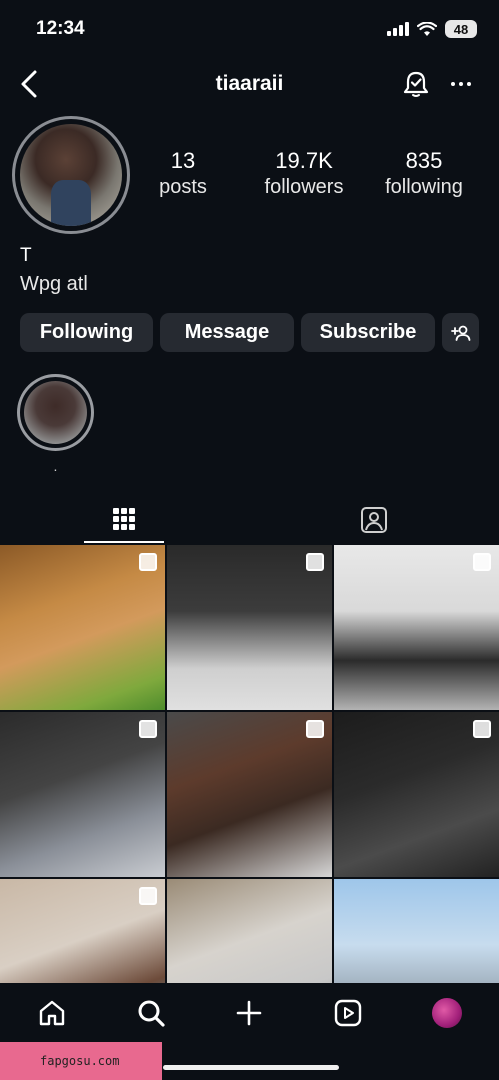  I want to click on stat-followers: 19.7K followers, so click(304, 173).